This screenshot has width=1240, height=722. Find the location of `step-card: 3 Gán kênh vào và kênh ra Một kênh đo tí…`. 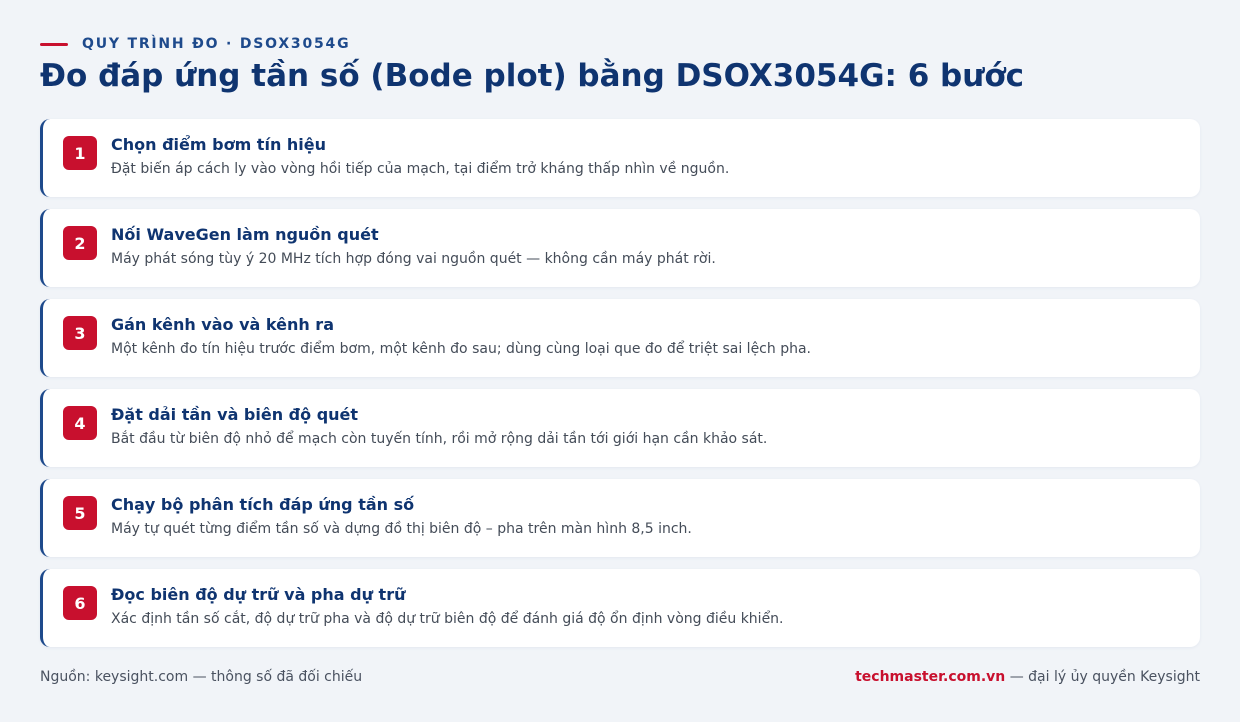

step-card: 3 Gán kênh vào và kênh ra Một kênh đo tí… is located at coordinates (620, 338).